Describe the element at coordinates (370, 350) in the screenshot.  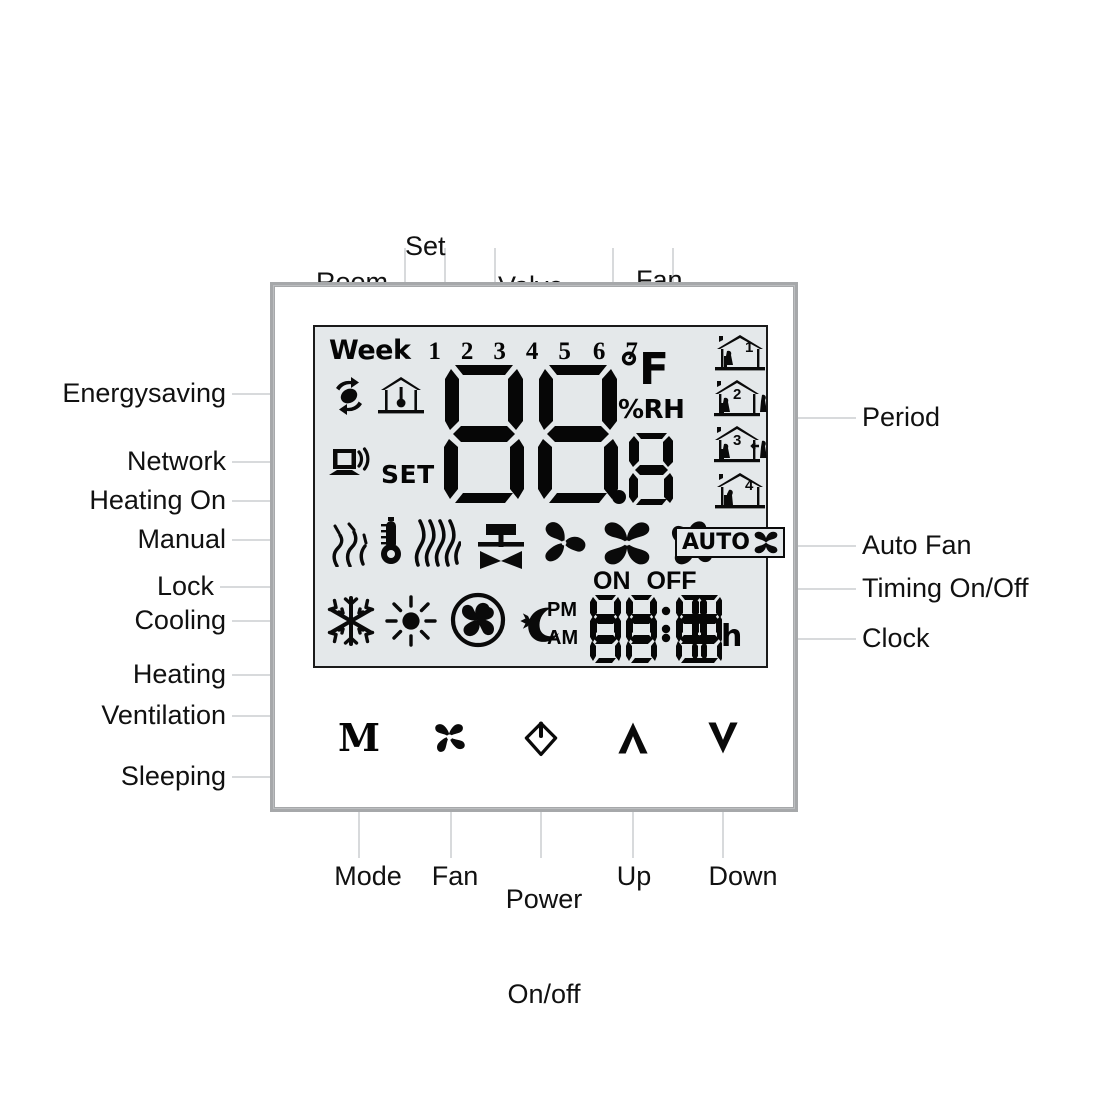
I see `week-label: Week` at that location.